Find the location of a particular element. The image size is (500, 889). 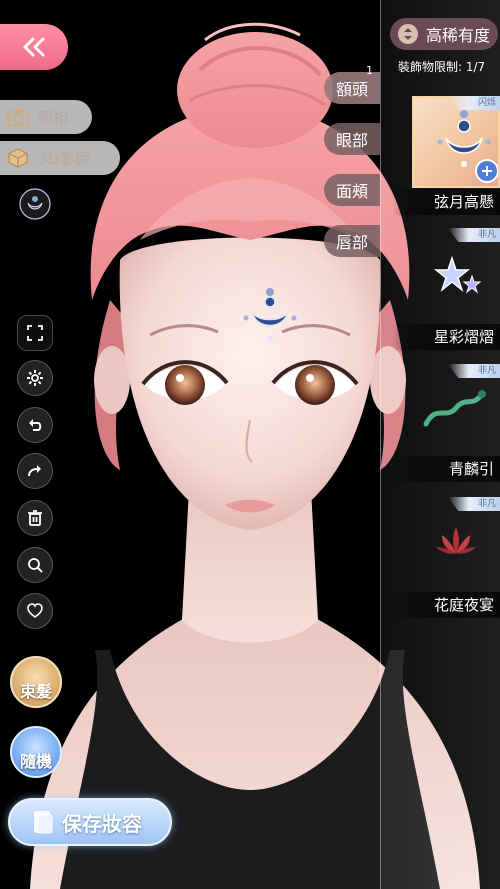

tab-forehead-label: 額頭 is located at coordinates (351, 89).